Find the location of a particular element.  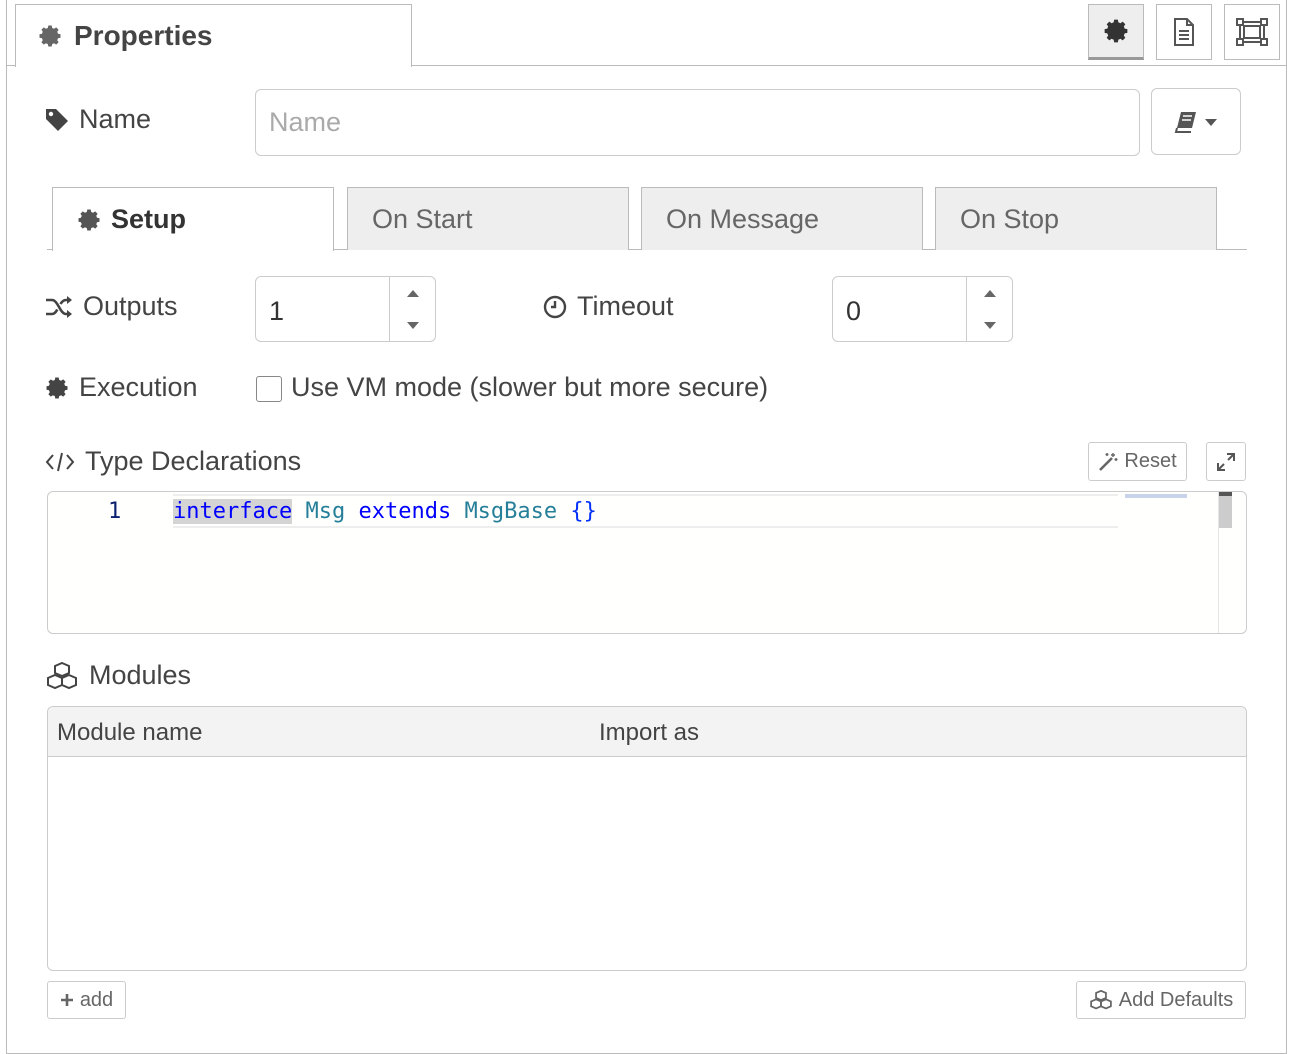

expand-editor-button is located at coordinates (1226, 461).